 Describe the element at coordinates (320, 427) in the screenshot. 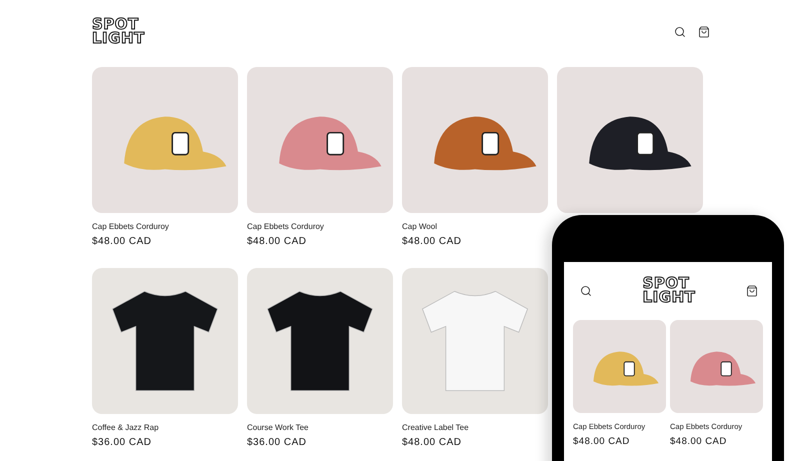

I see `product-name: Course Work Tee` at that location.